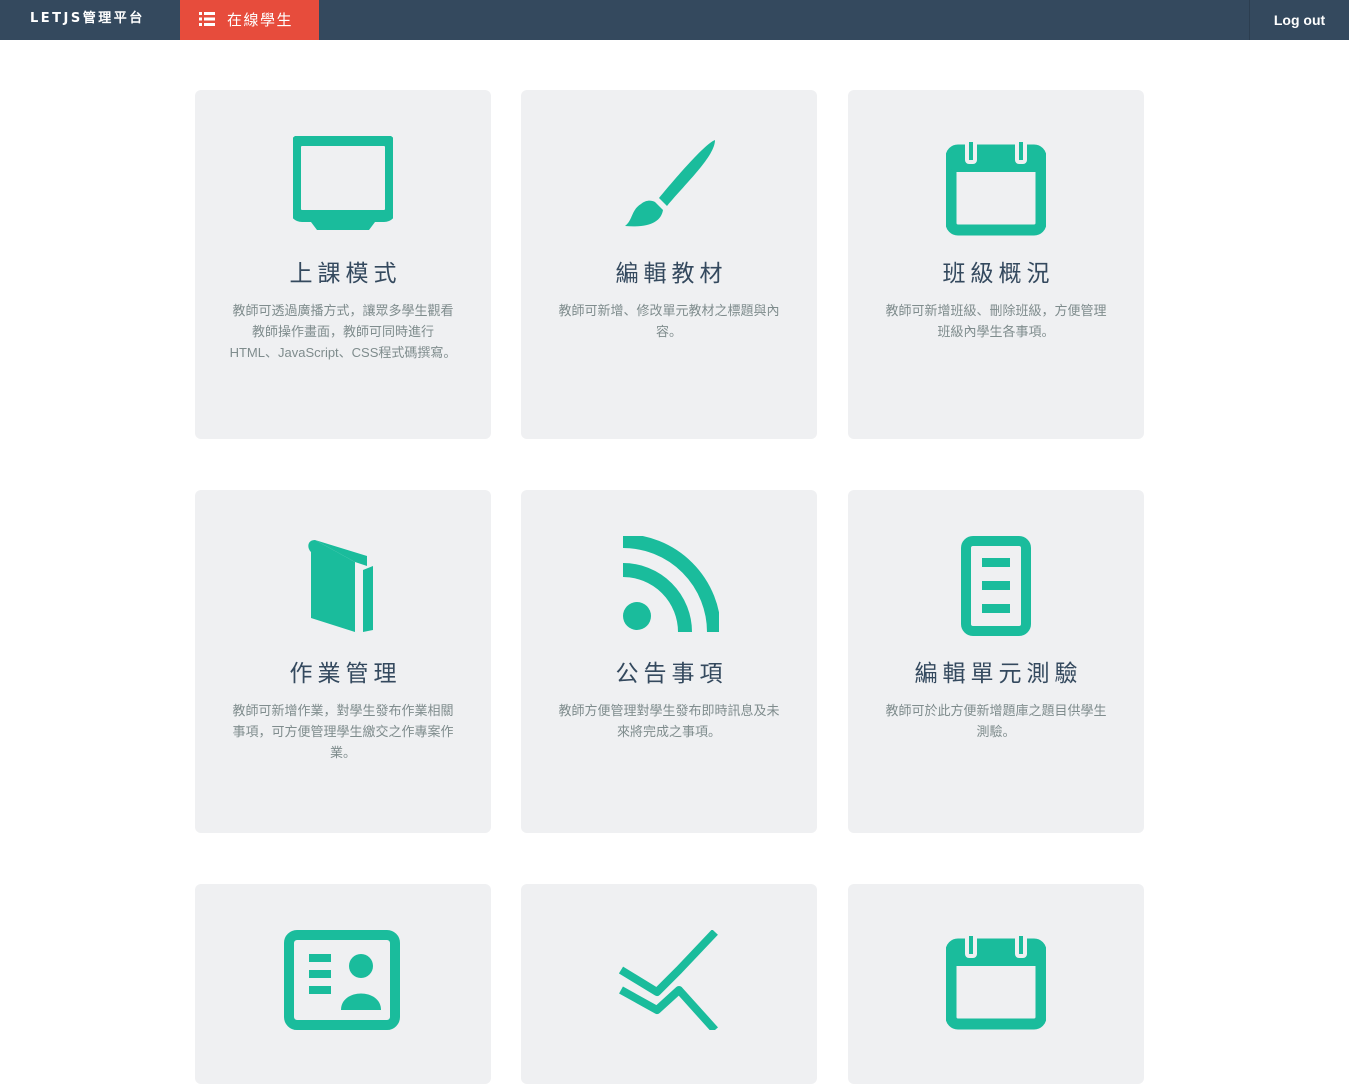 The width and height of the screenshot is (1349, 1084). I want to click on card-title: 上課模式, so click(345, 274).